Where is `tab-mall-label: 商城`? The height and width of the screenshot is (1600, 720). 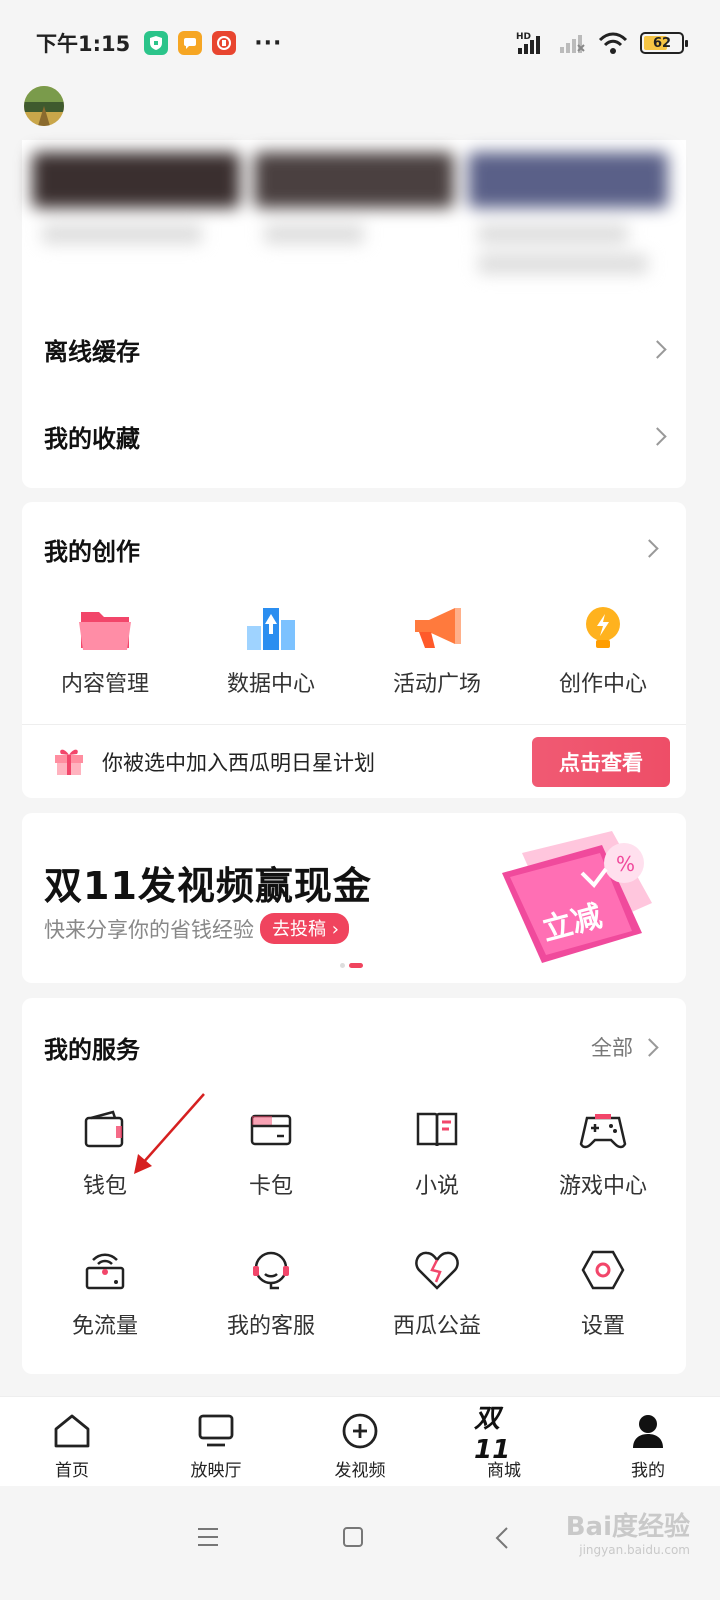 tab-mall-label: 商城 is located at coordinates (504, 1471).